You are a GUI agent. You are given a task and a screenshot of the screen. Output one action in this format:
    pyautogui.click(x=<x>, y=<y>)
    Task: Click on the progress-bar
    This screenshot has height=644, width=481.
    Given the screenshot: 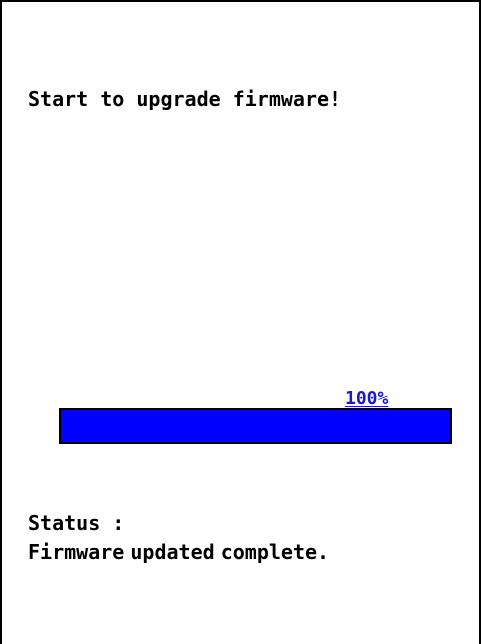 What is the action you would take?
    pyautogui.click(x=255, y=426)
    